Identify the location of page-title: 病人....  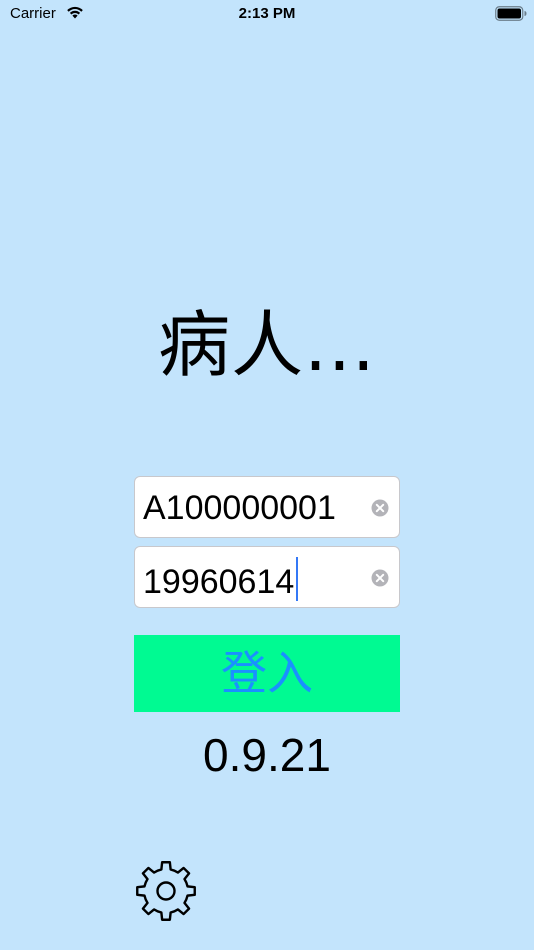
(267, 345).